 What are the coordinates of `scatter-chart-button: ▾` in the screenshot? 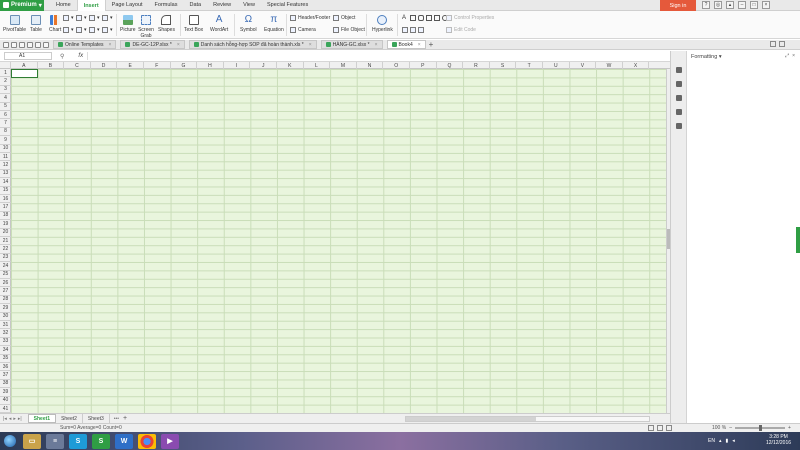 It's located at (107, 18).